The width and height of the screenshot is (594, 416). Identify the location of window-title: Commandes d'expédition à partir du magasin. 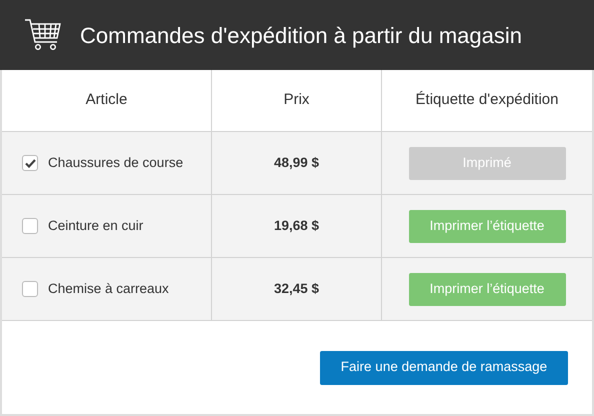
(301, 36).